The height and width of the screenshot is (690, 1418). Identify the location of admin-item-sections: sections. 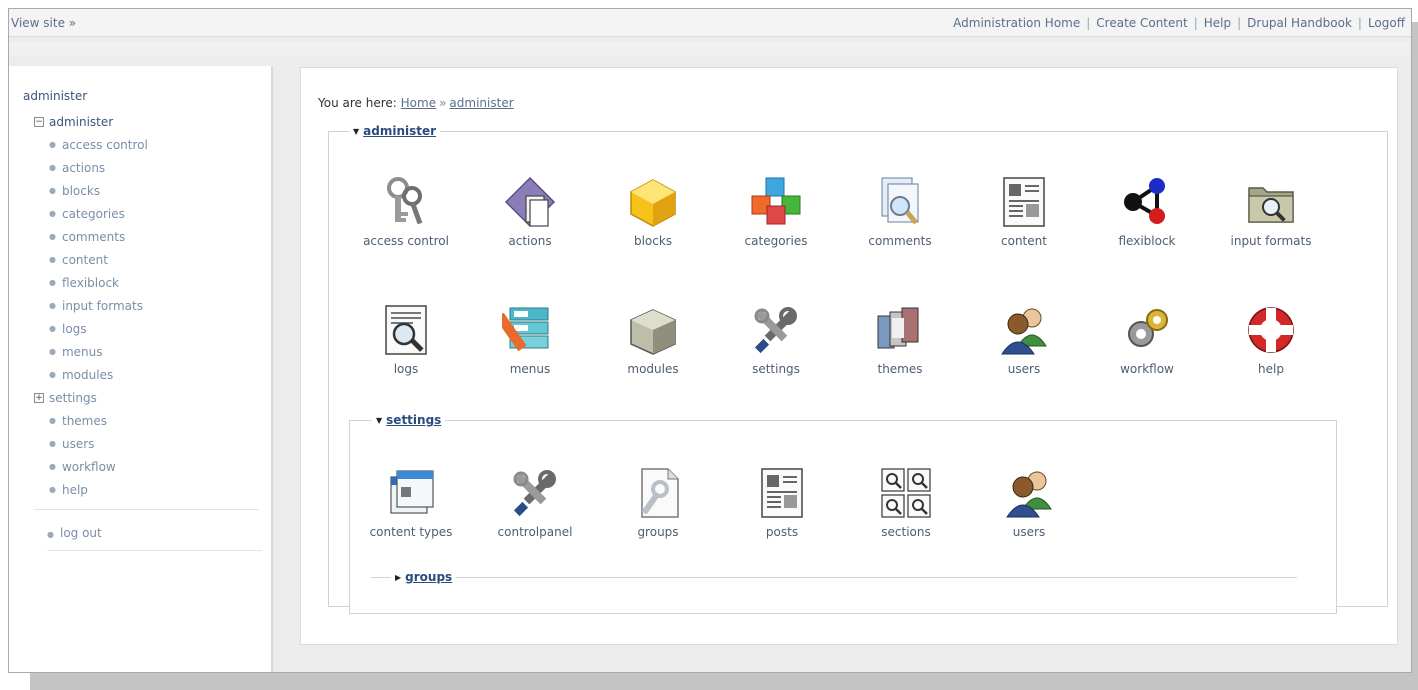
(906, 502).